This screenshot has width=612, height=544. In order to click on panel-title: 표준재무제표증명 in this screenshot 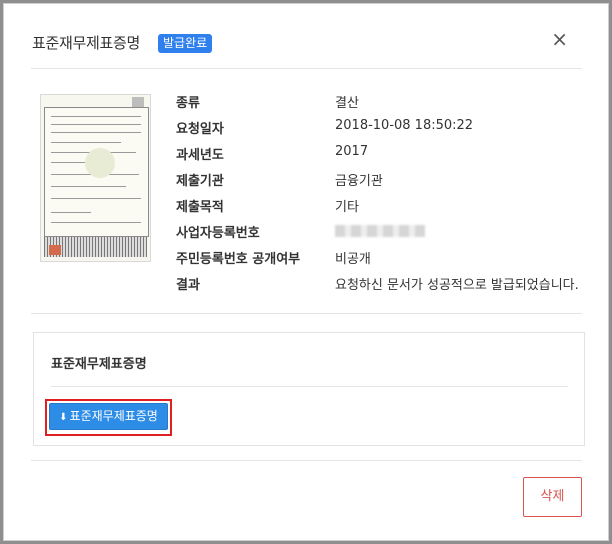, I will do `click(99, 364)`.